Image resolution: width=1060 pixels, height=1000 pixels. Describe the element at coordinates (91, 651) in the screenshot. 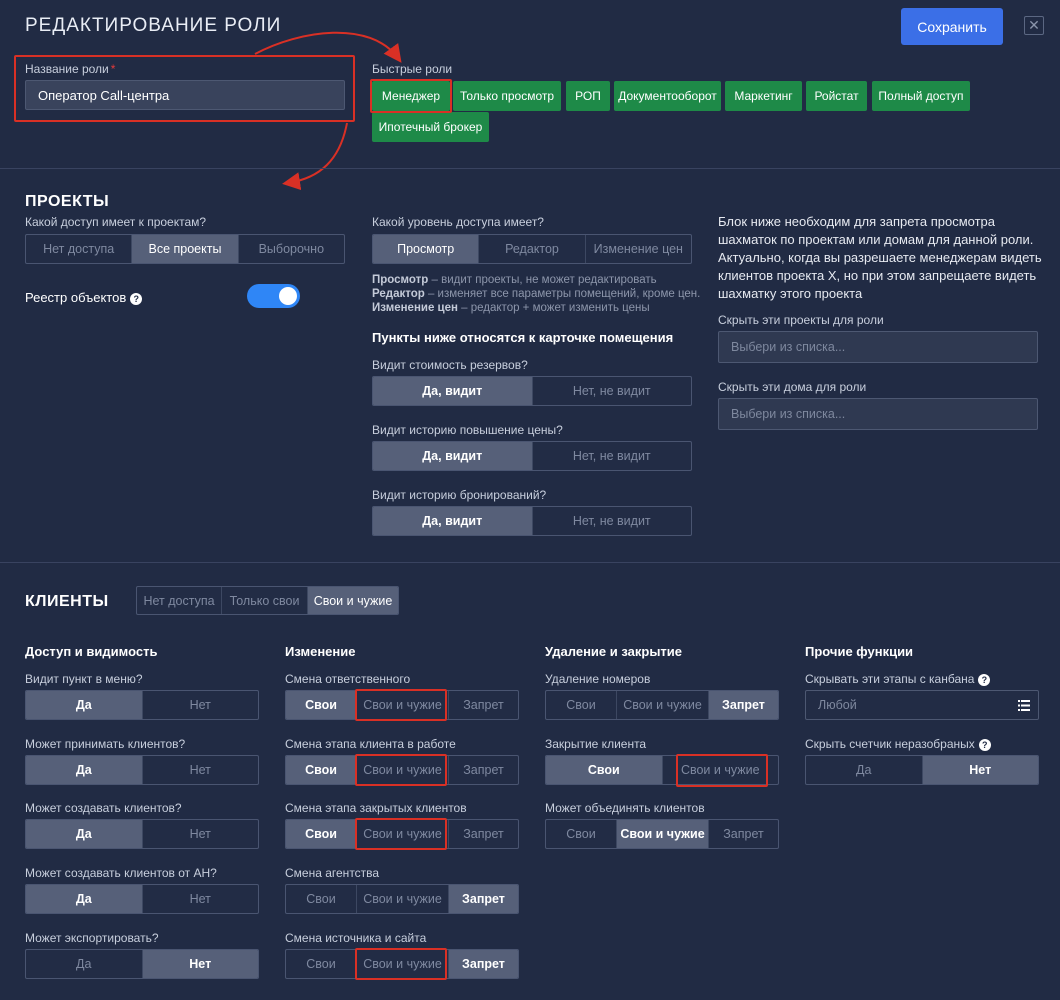

I see `access-column-title: Доступ и видимость` at that location.